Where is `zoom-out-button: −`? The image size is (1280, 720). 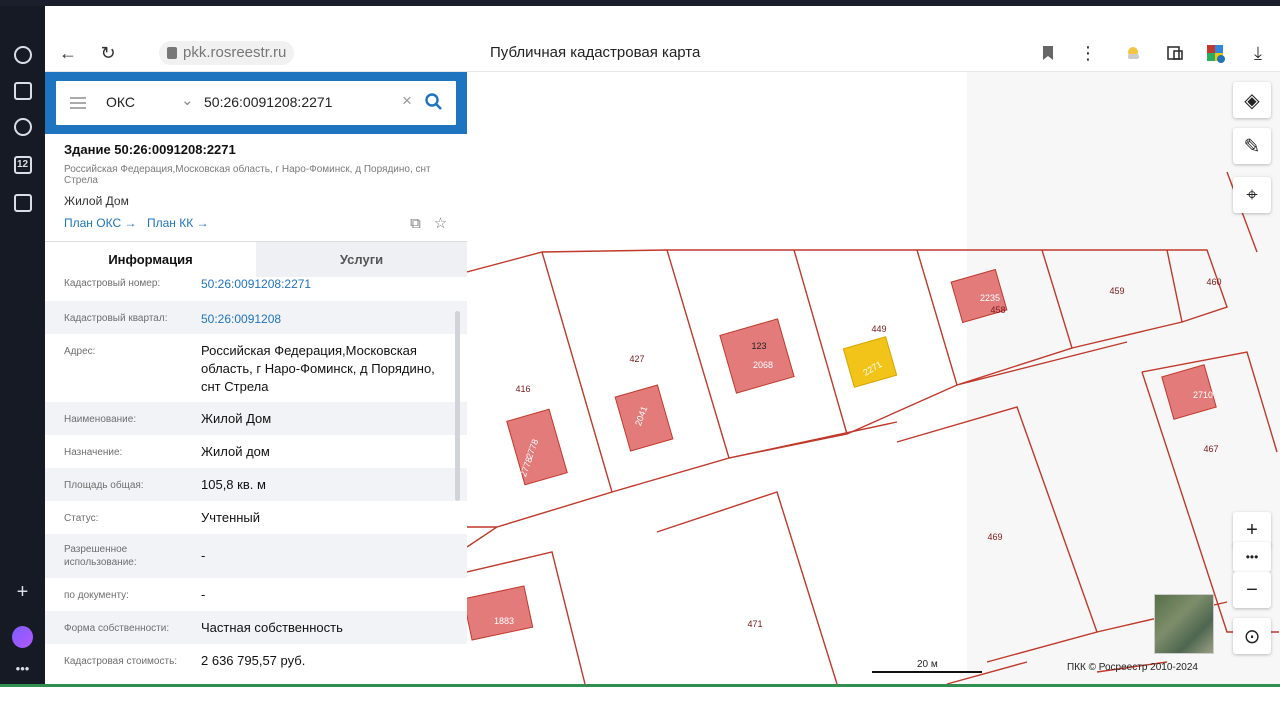 zoom-out-button: − is located at coordinates (1252, 590).